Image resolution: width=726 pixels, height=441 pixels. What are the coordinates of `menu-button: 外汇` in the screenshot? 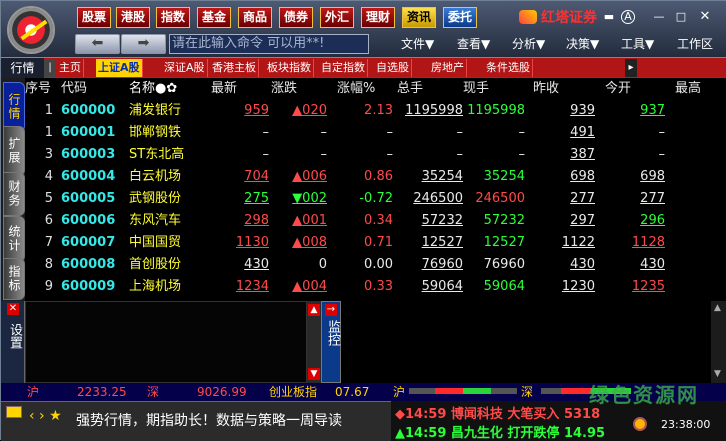 It's located at (337, 17).